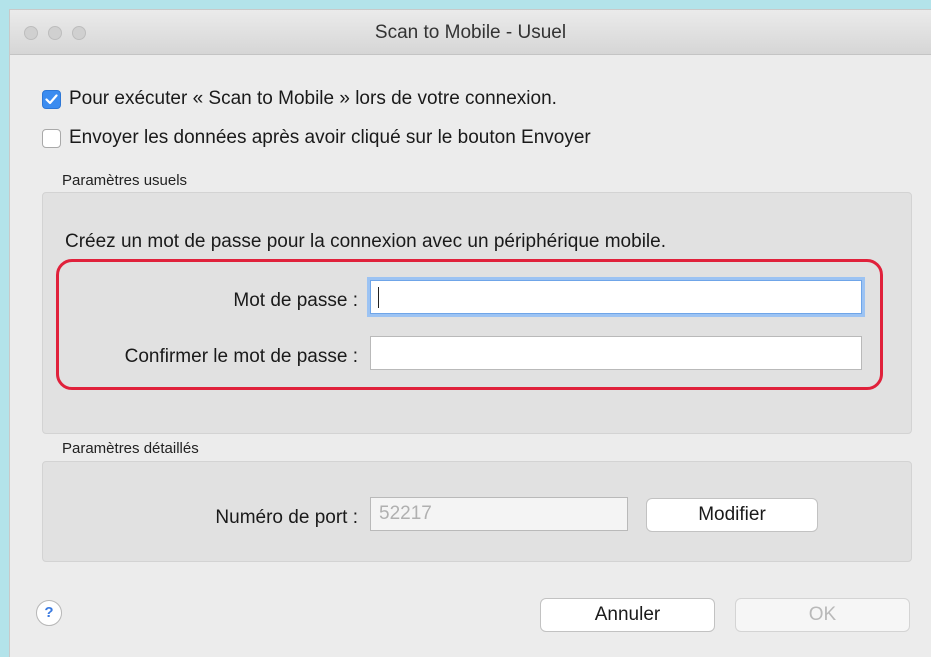 The image size is (931, 657). What do you see at coordinates (822, 615) in the screenshot?
I see `ok-button: OK` at bounding box center [822, 615].